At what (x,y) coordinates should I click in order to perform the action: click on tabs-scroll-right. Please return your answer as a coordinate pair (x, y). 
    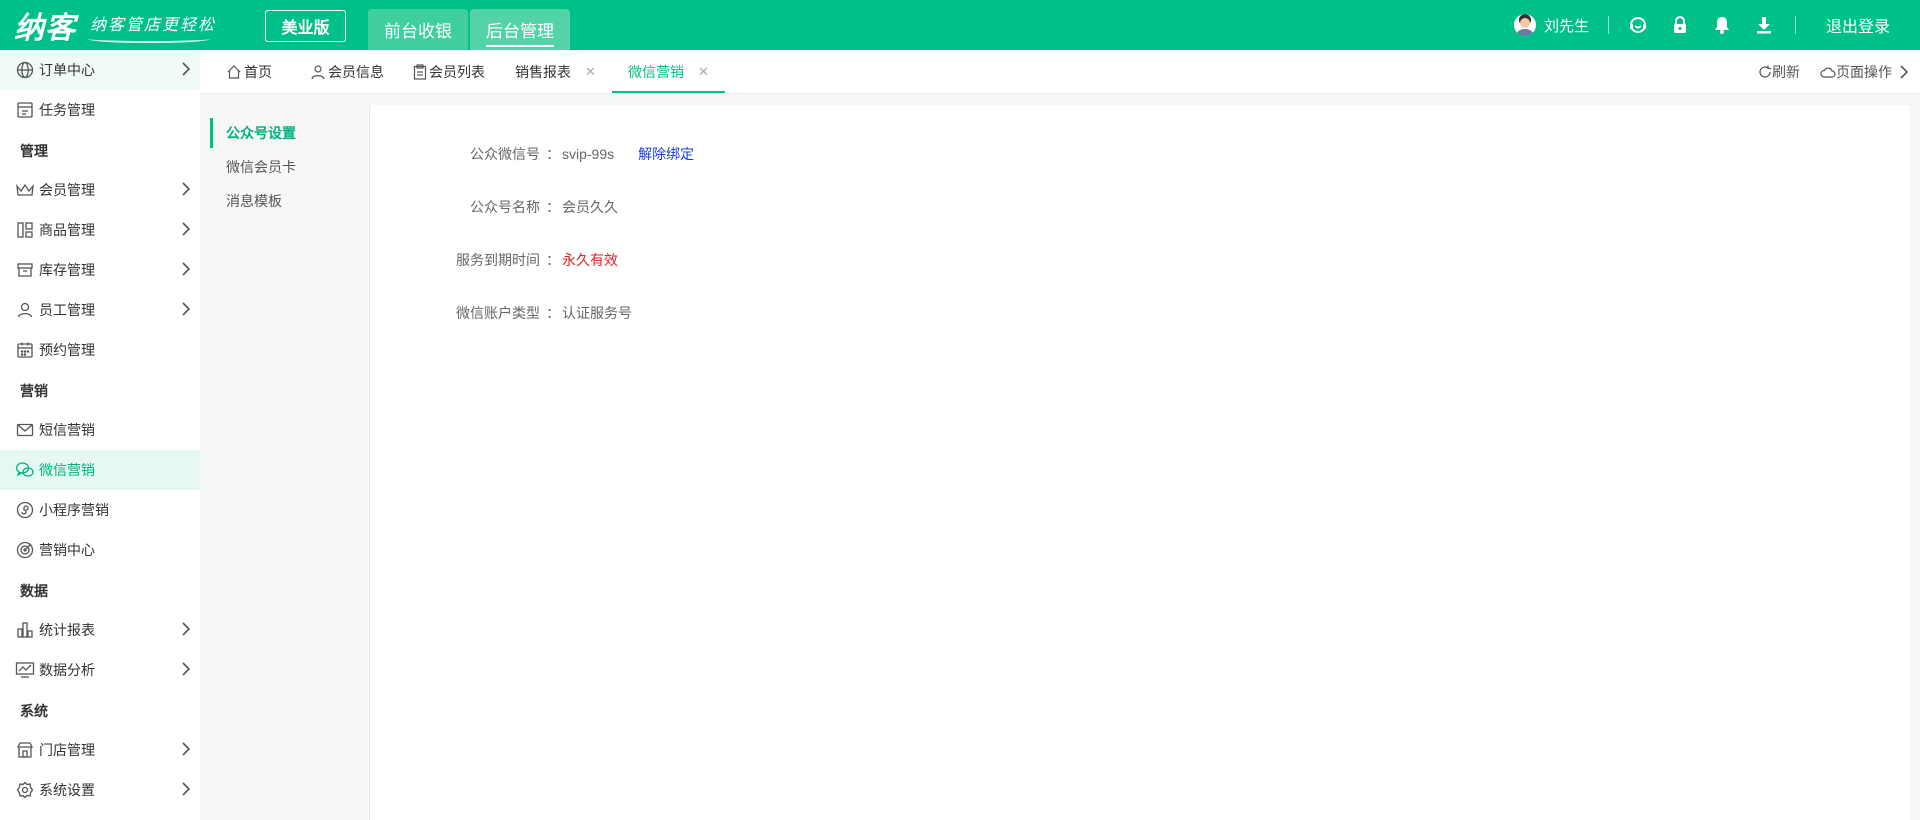
    Looking at the image, I should click on (1904, 72).